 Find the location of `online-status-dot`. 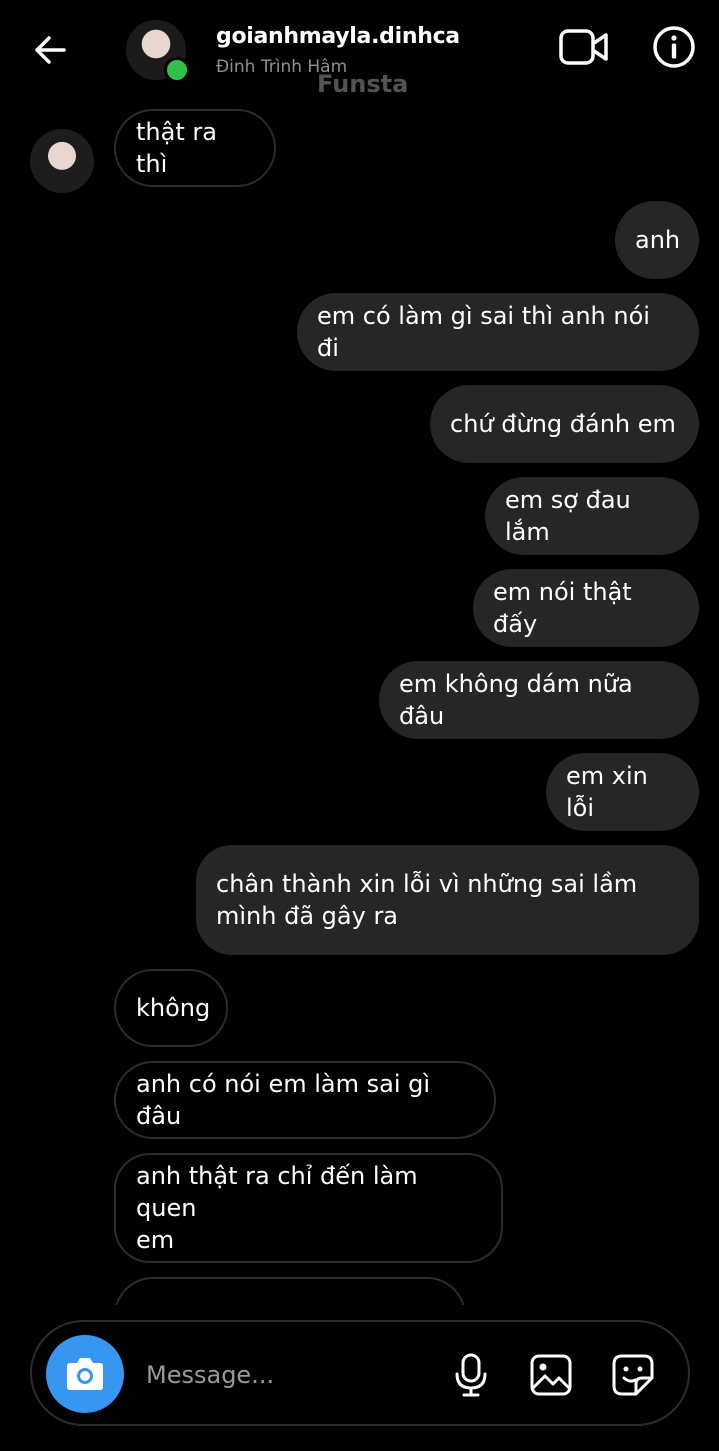

online-status-dot is located at coordinates (177, 70).